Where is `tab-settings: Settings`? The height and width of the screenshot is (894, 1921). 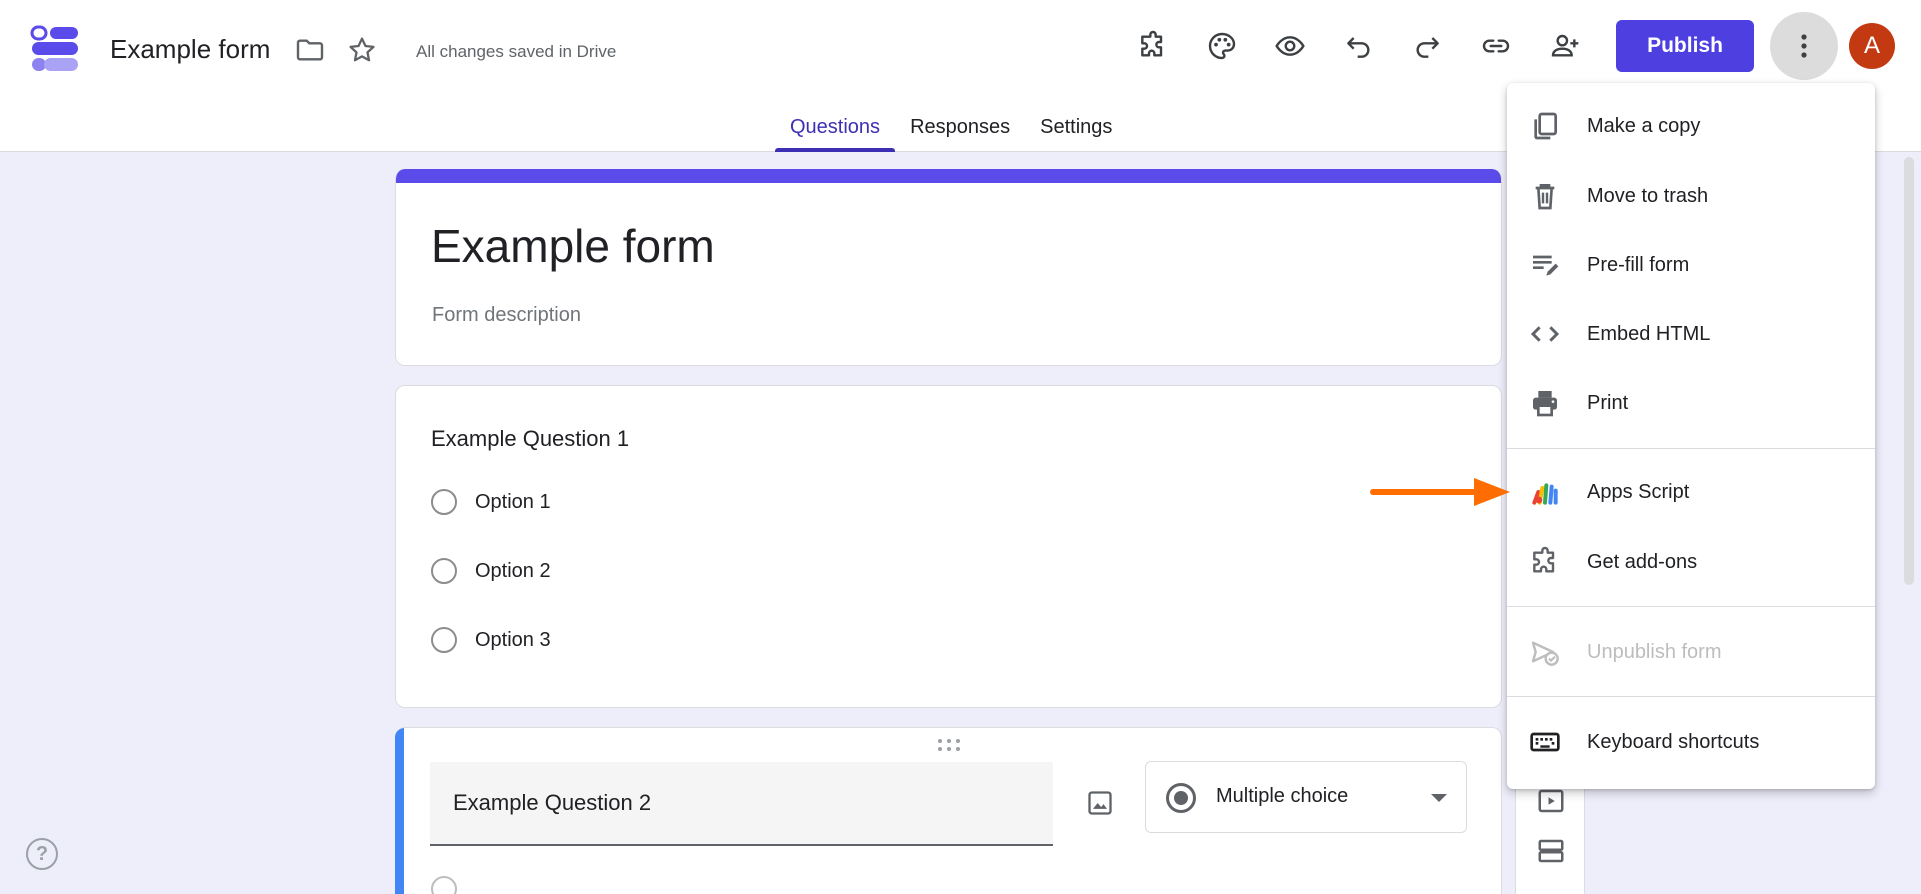 tab-settings: Settings is located at coordinates (1076, 128).